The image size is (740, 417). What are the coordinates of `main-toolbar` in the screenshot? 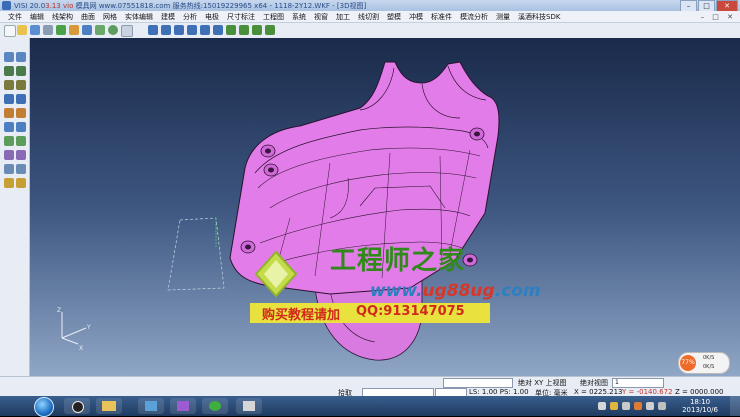 It's located at (370, 31).